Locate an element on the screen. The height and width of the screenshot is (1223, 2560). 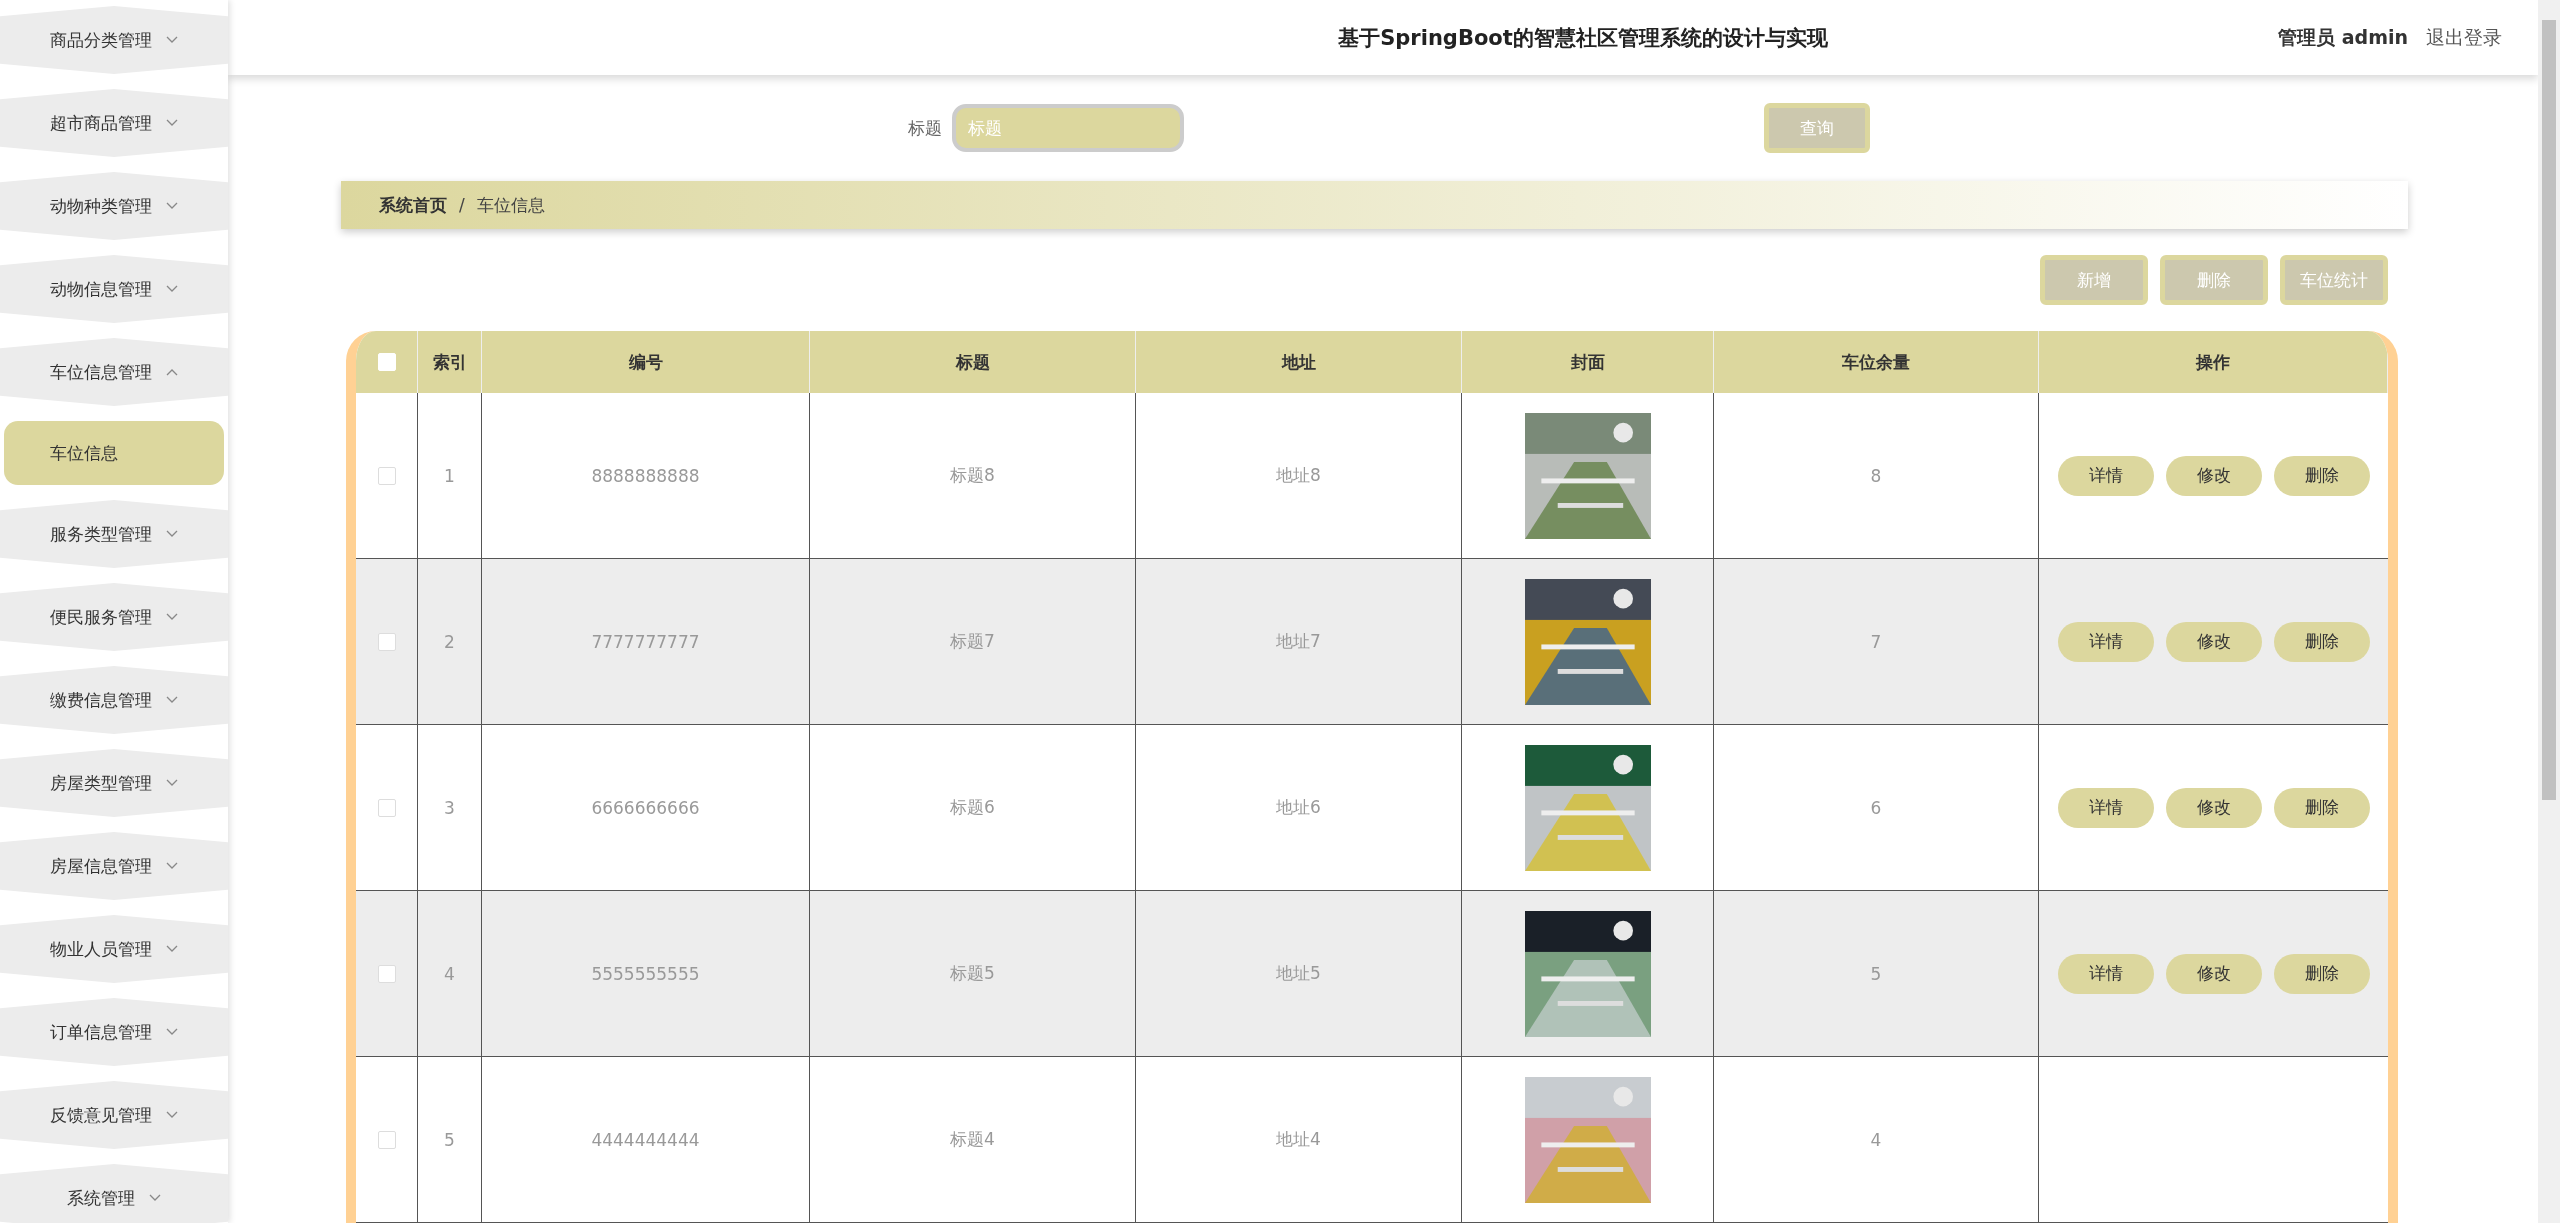
table-cell: 8 is located at coordinates (1876, 475).